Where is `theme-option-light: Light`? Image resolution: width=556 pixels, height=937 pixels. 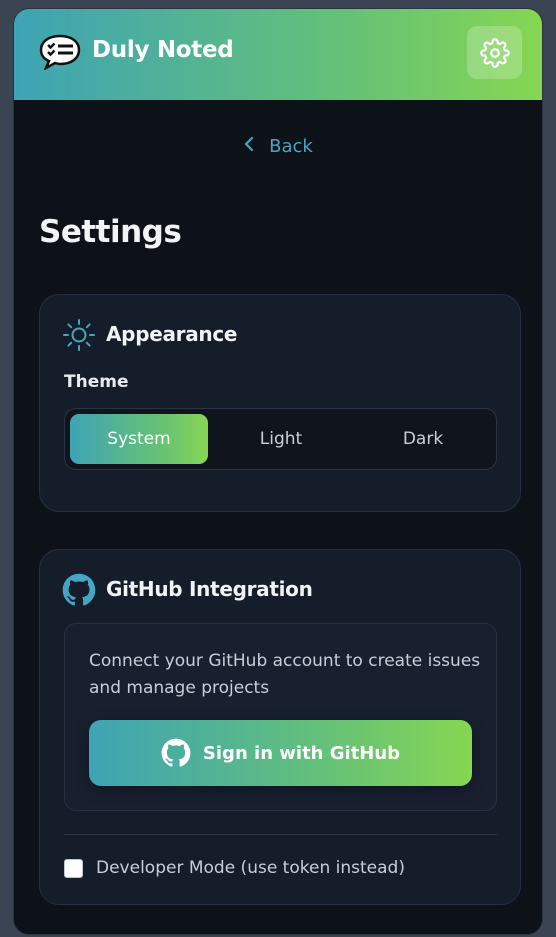
theme-option-light: Light is located at coordinates (281, 439).